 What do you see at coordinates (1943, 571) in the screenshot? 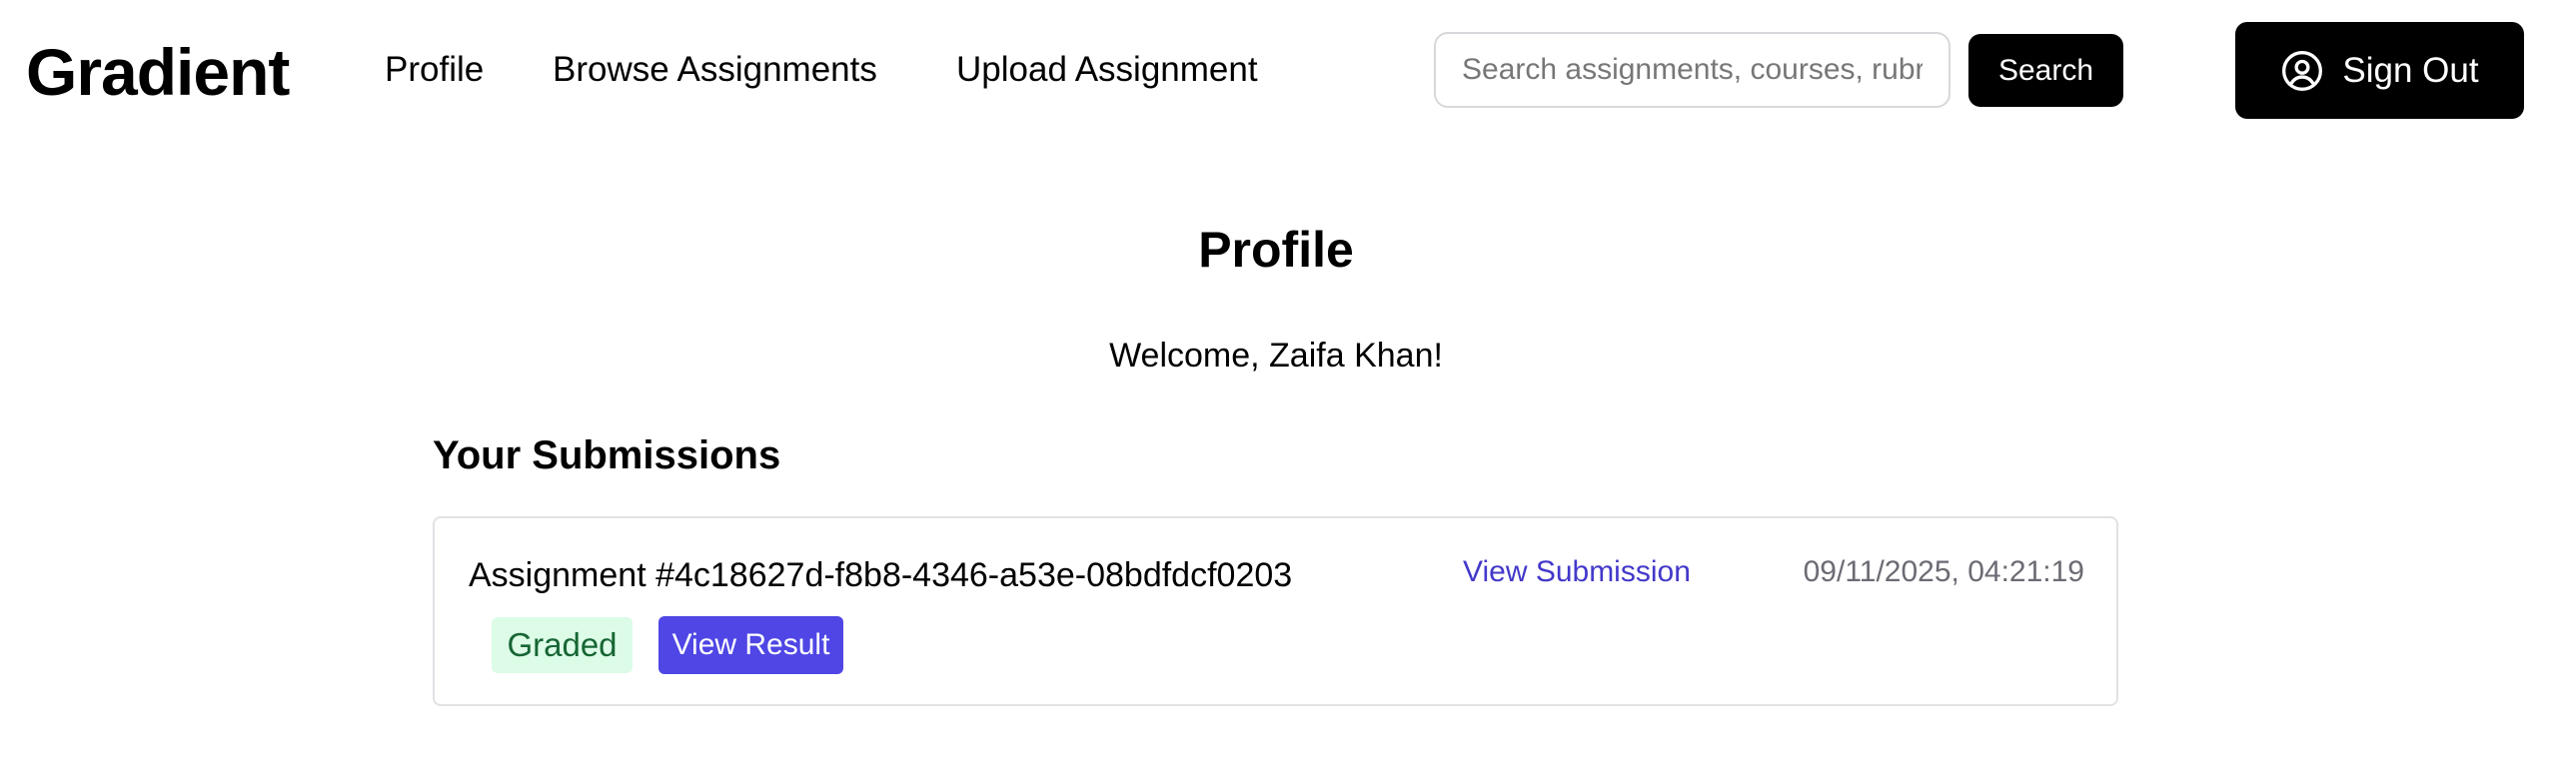
I see `submission-timestamp: 09/11/2025, 04:21:19` at bounding box center [1943, 571].